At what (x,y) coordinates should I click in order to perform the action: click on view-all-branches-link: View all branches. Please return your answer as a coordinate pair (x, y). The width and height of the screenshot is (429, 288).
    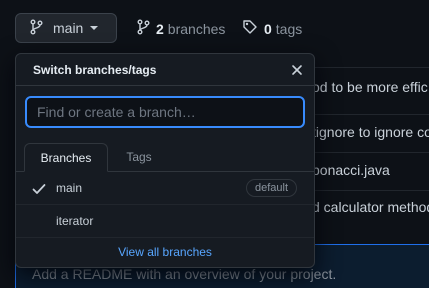
    Looking at the image, I should click on (165, 252).